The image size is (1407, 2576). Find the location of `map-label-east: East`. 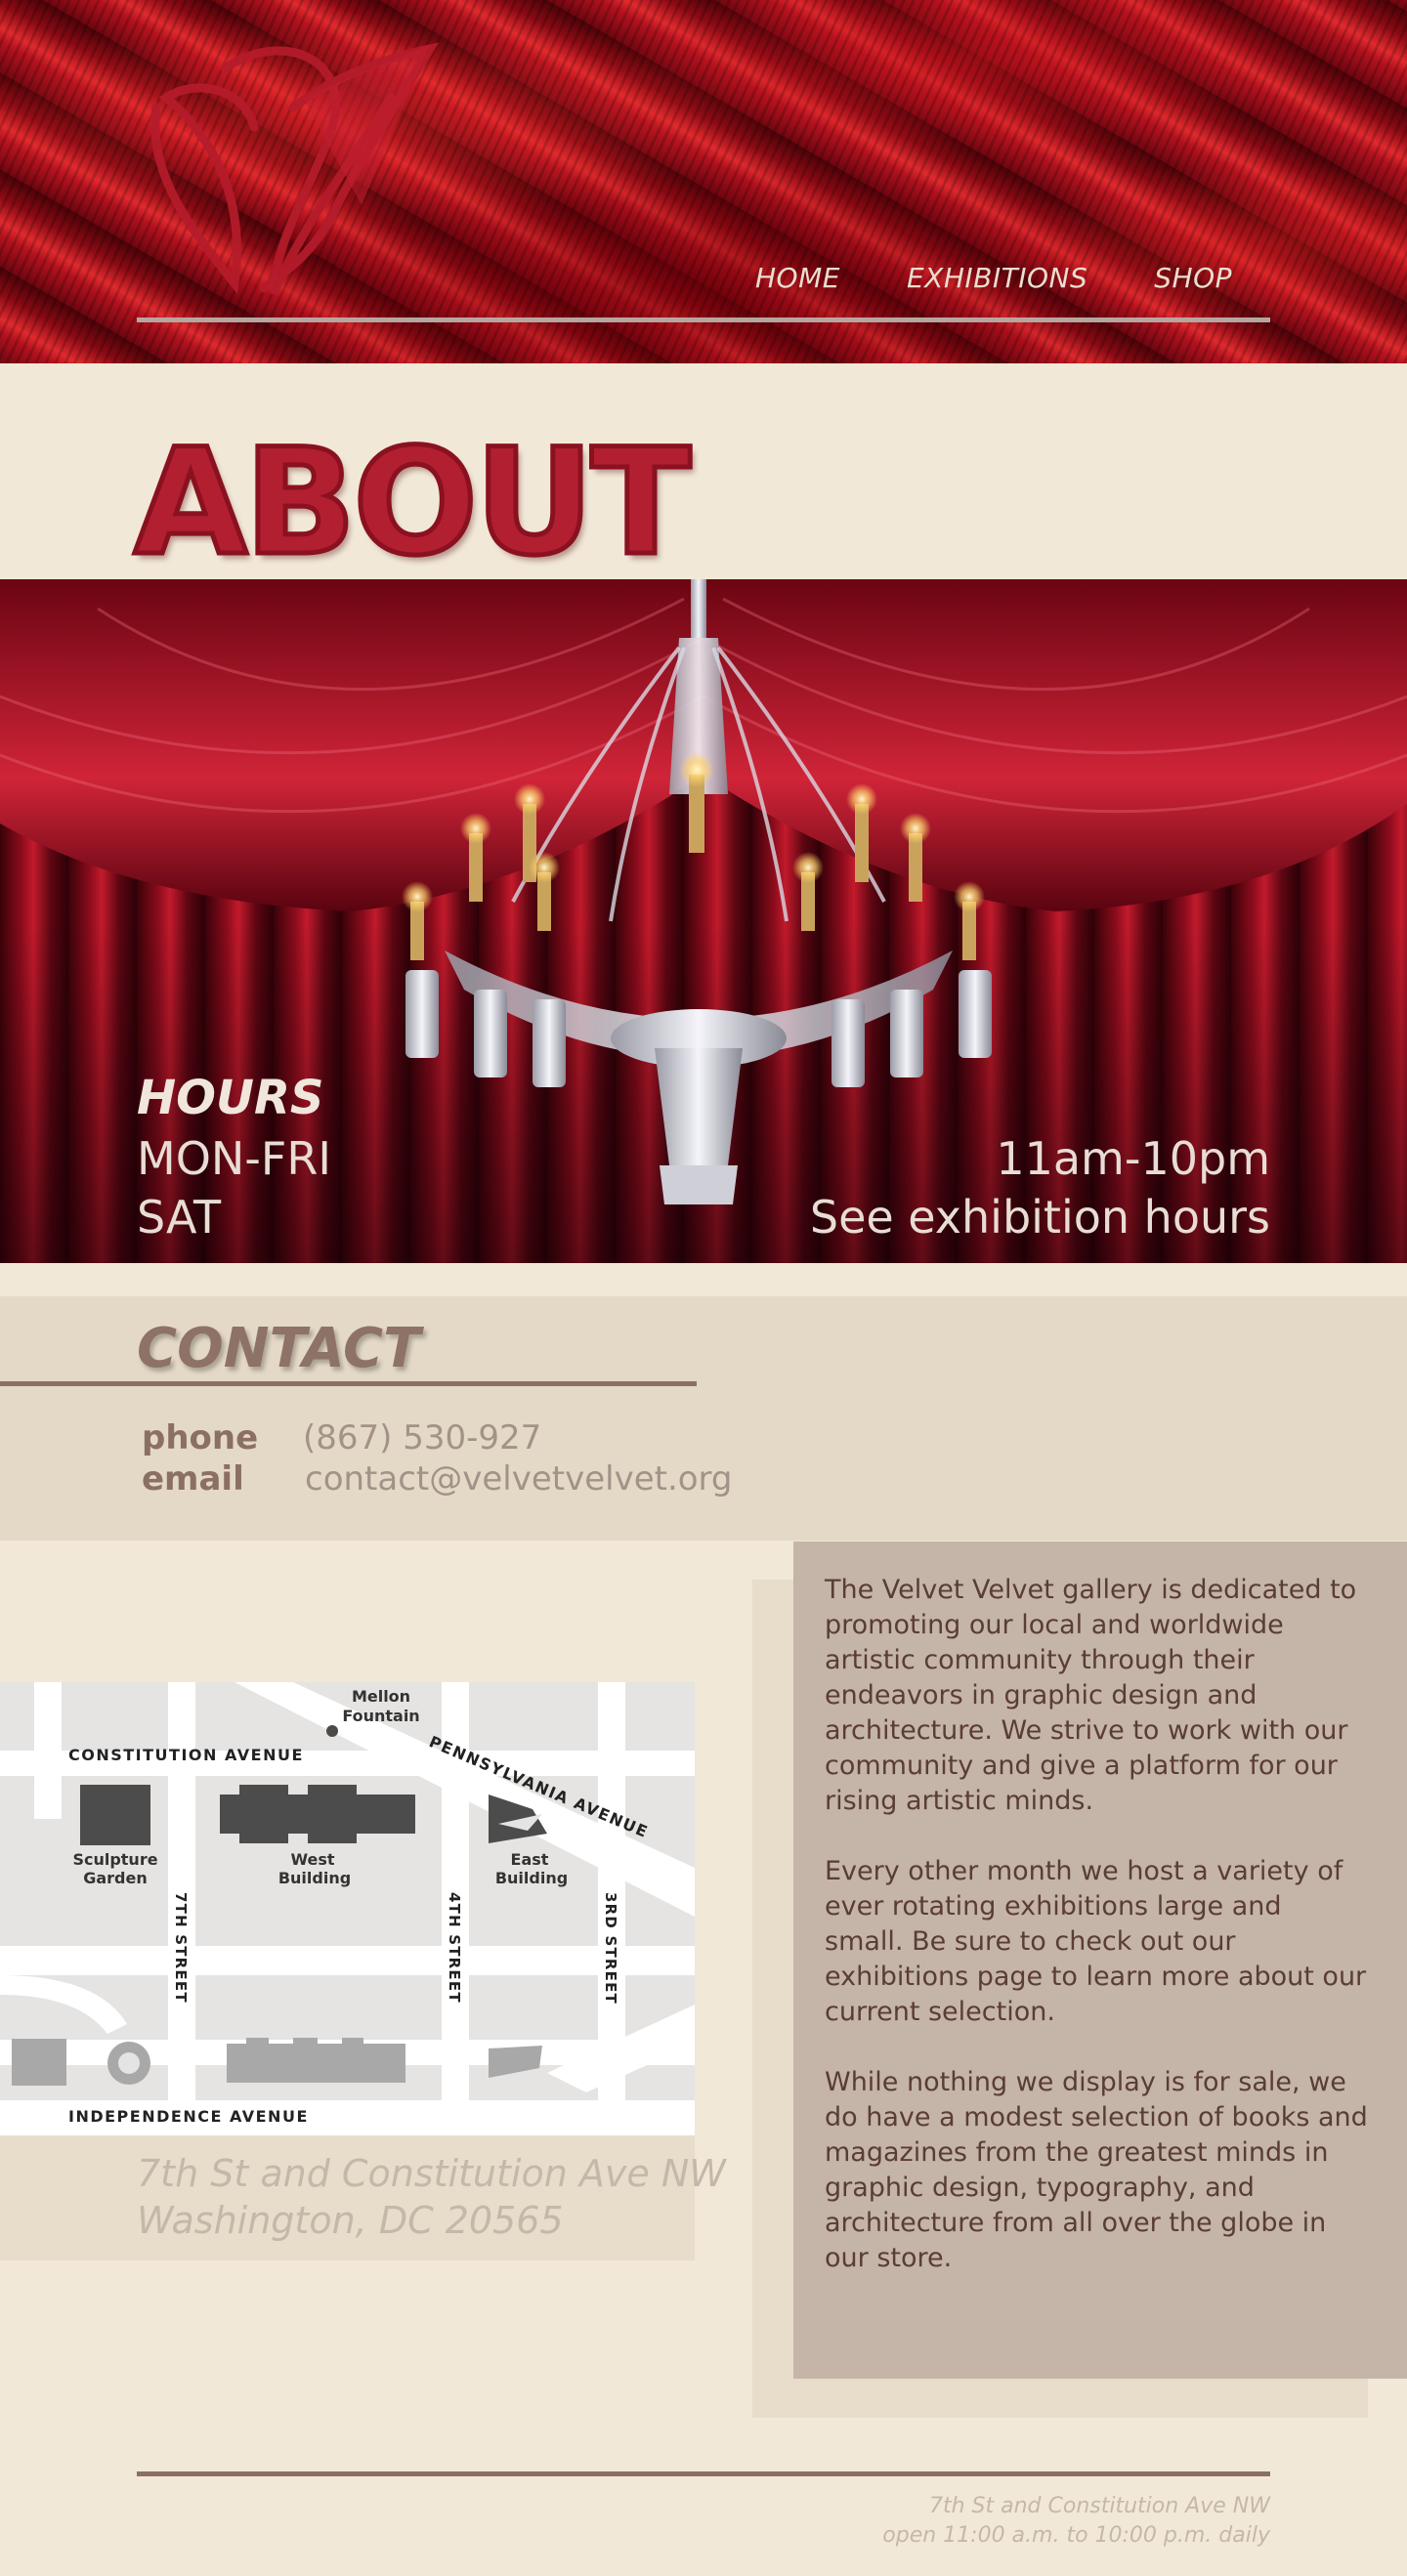

map-label-east: East is located at coordinates (530, 1859).